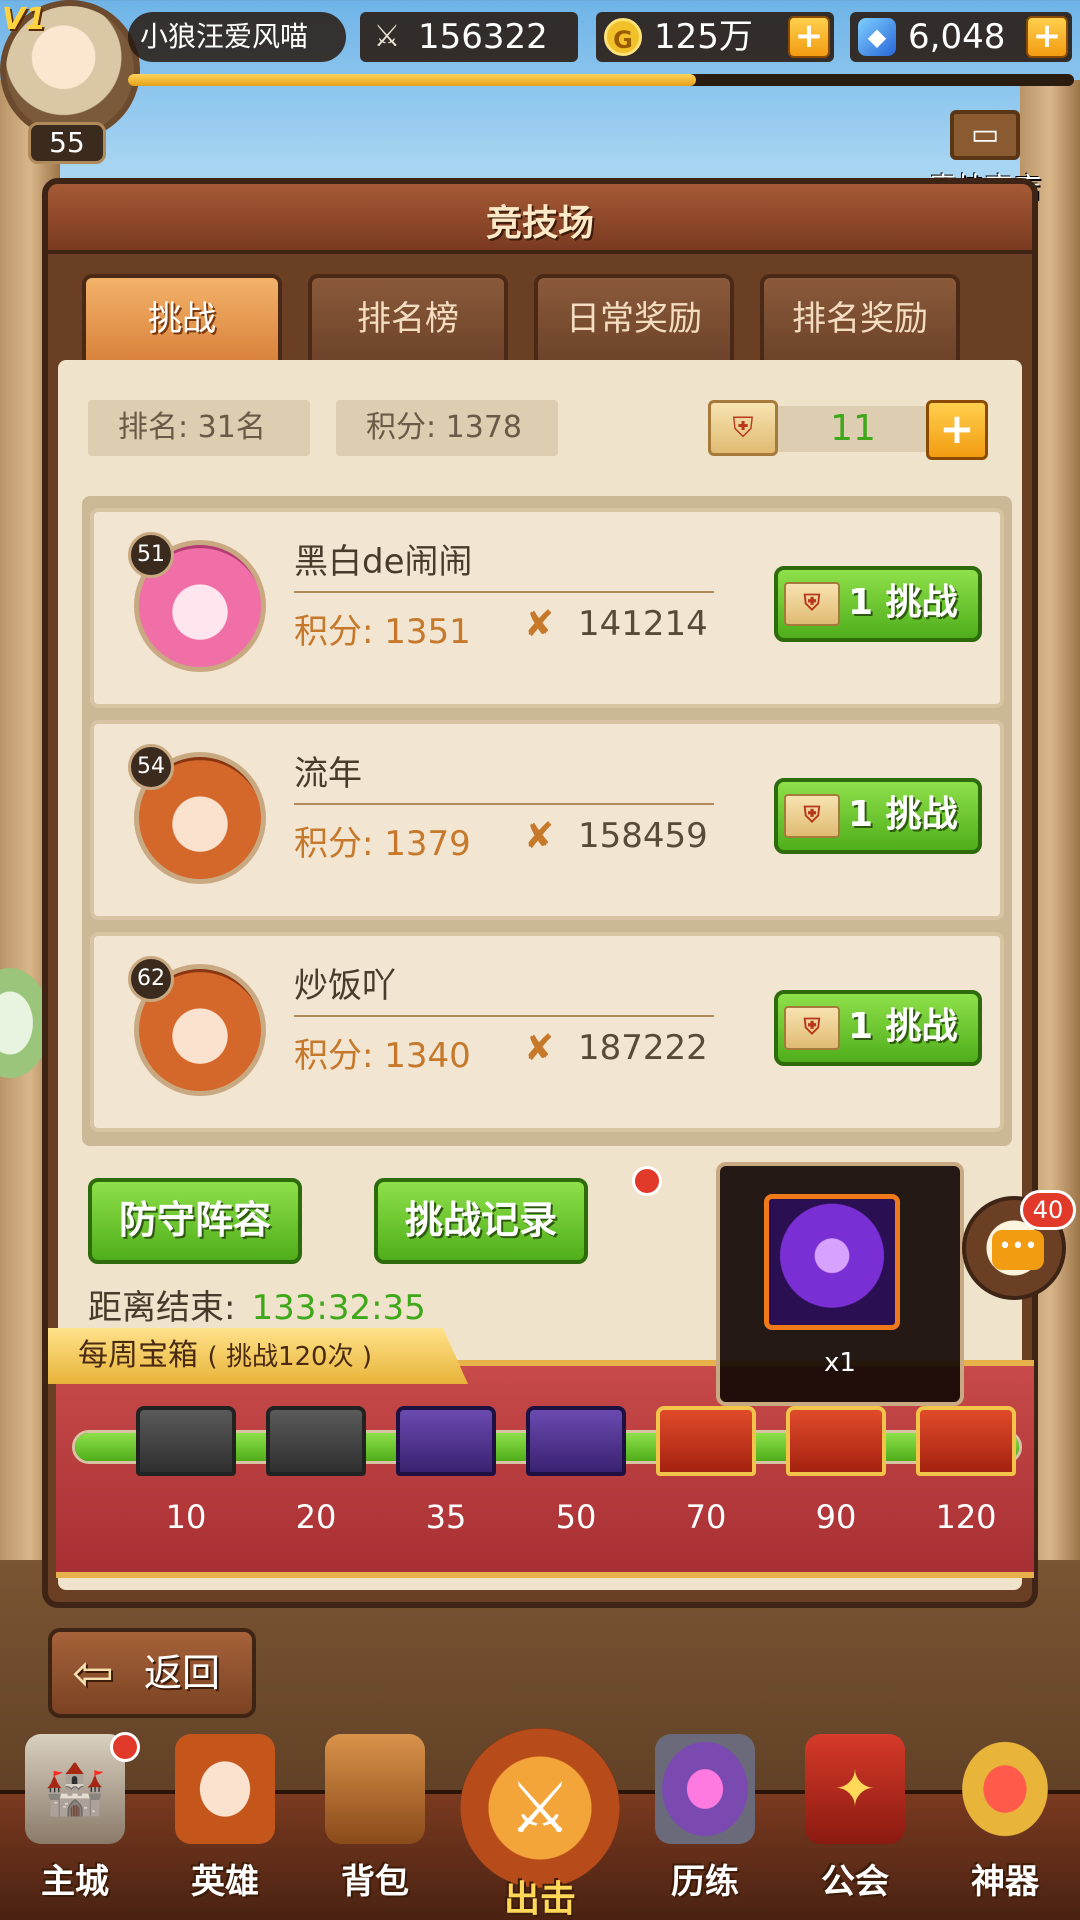 The width and height of the screenshot is (1080, 1920). I want to click on panel-title-bar: 竞技场, so click(540, 219).